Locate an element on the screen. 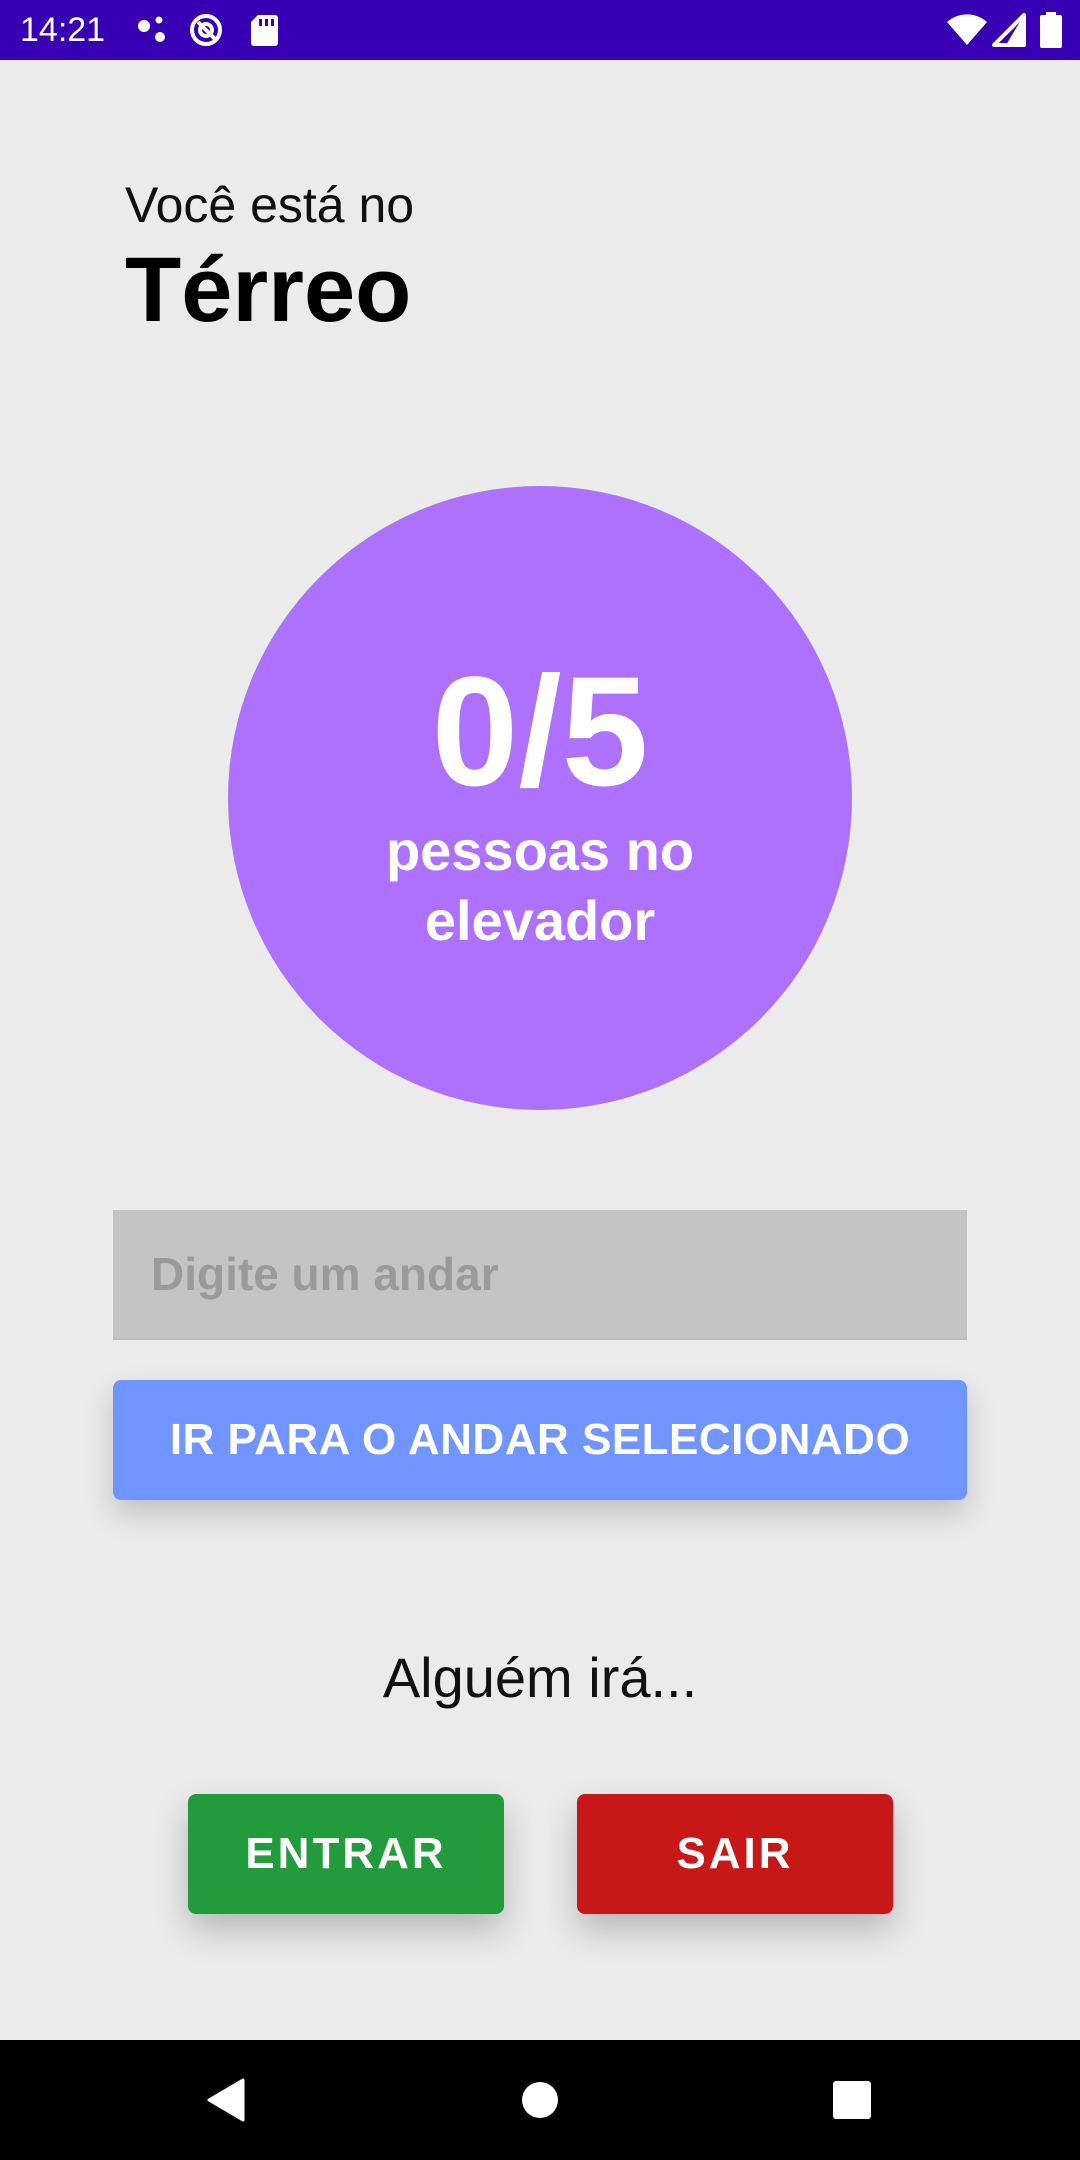 This screenshot has width=1080, height=2160. assistant-dots-icon is located at coordinates (151, 29).